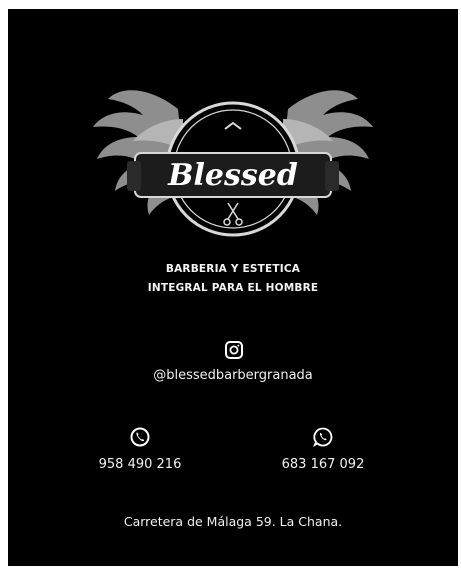  I want to click on phone-number-whatsapp: 683 167 092, so click(323, 464).